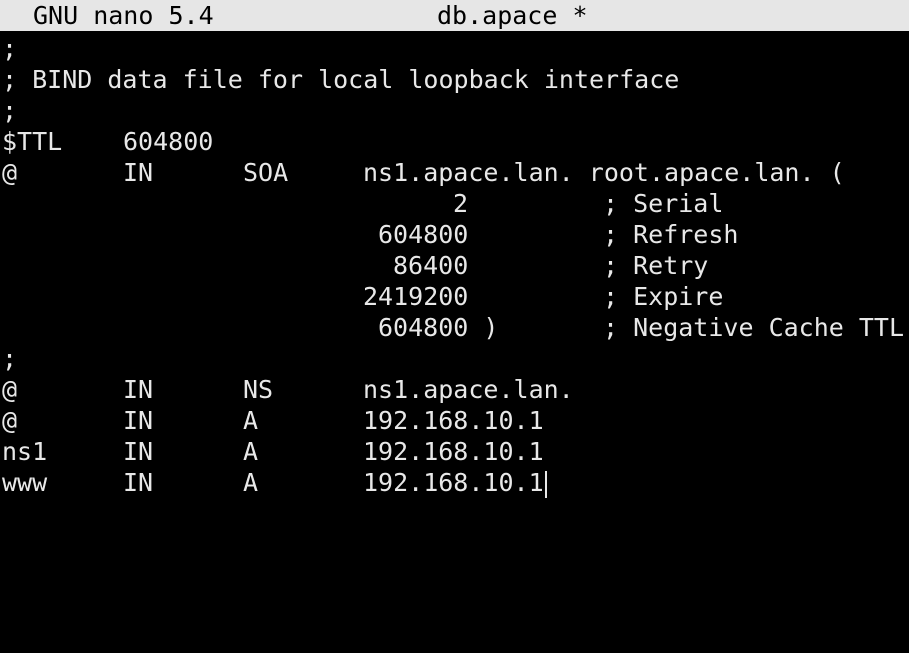 The height and width of the screenshot is (653, 909). Describe the element at coordinates (288, 389) in the screenshot. I see `editor-line: @ IN NS ns1.apace.lan.` at that location.